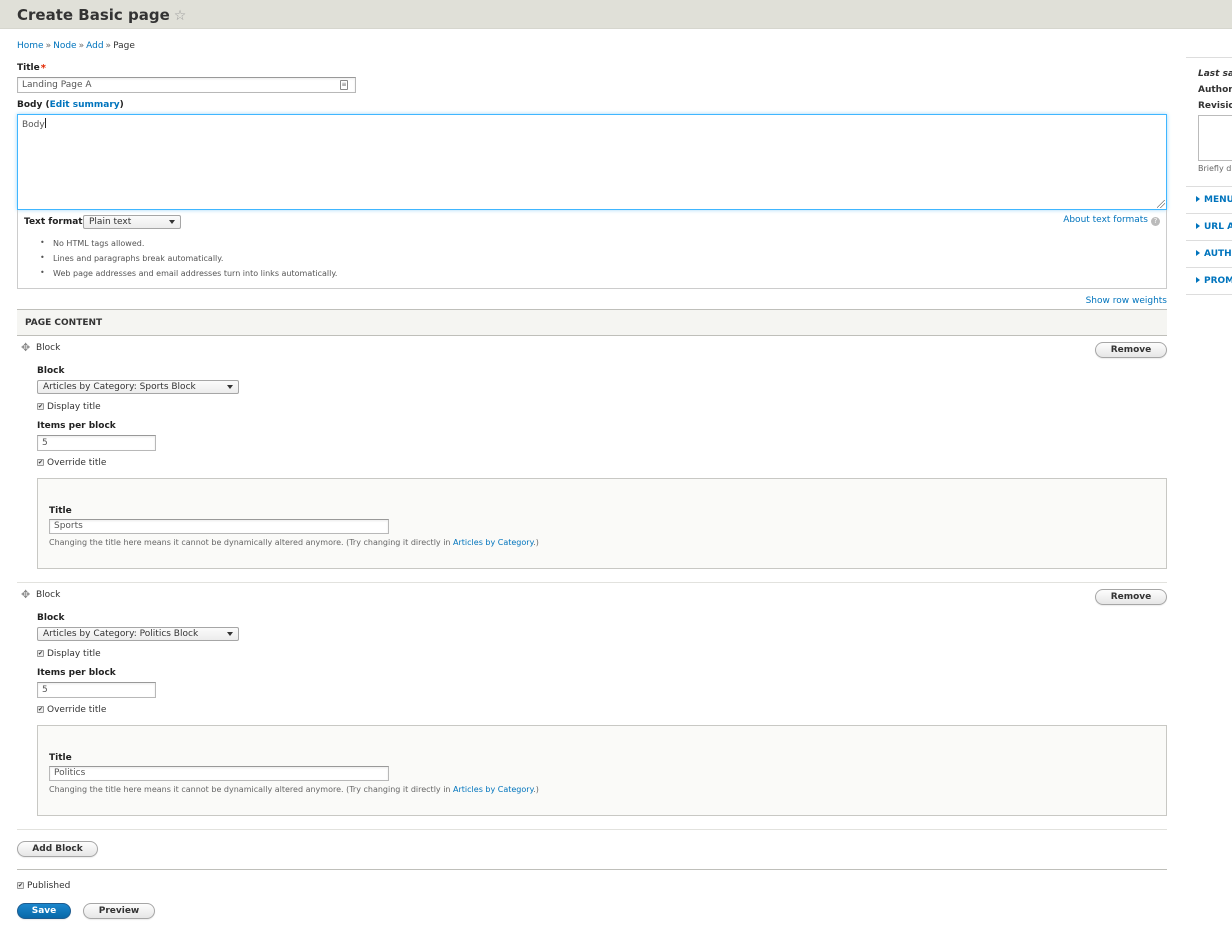 This screenshot has height=927, width=1232. Describe the element at coordinates (45, 123) in the screenshot. I see `text-cursor` at that location.